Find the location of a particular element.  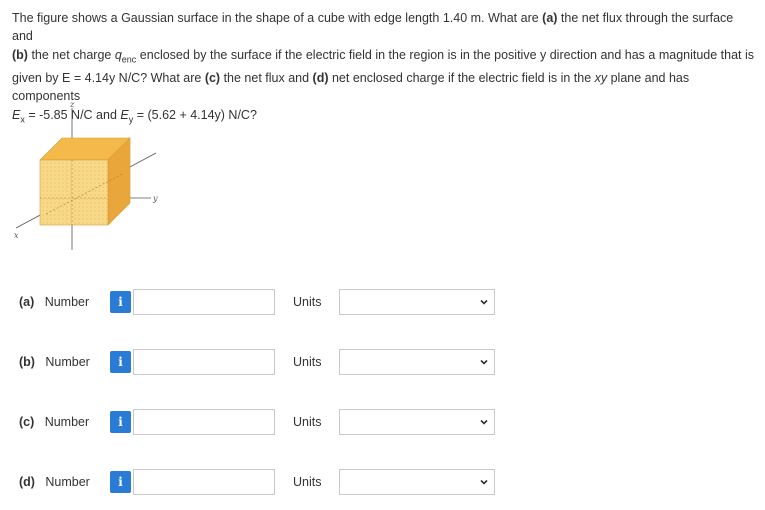

question-text-segment: the net charge is located at coordinates (71, 54).